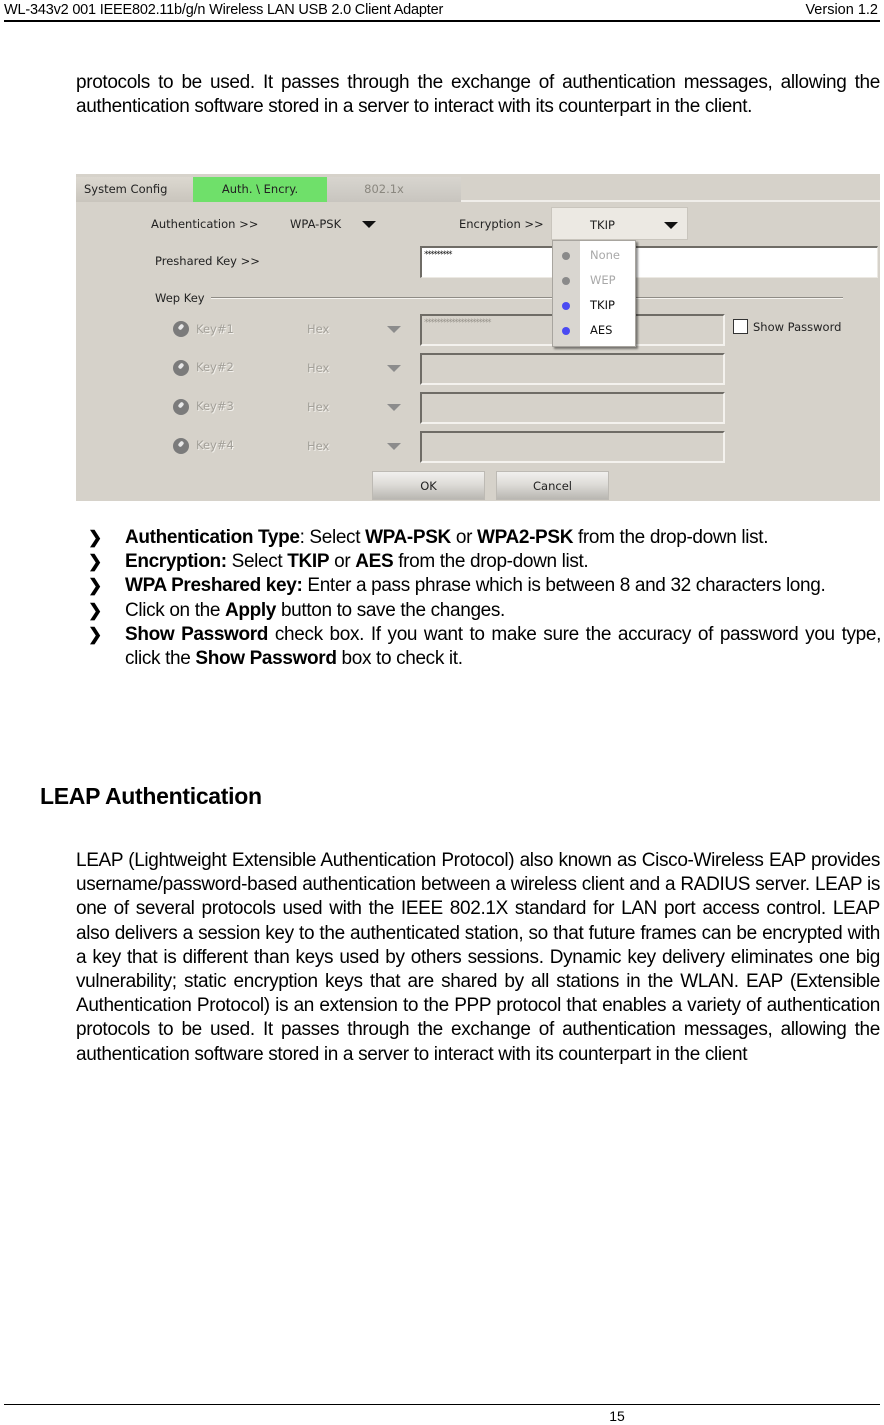 This screenshot has height=1425, width=884. I want to click on encryption-option-wep: WEP, so click(594, 280).